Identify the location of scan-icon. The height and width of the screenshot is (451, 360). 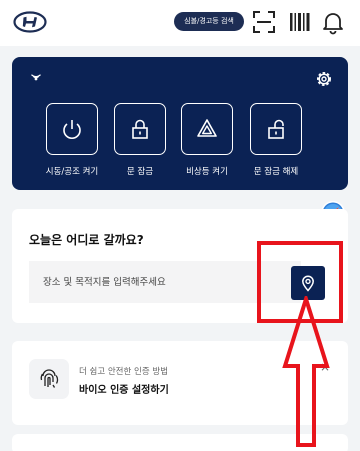
(264, 22).